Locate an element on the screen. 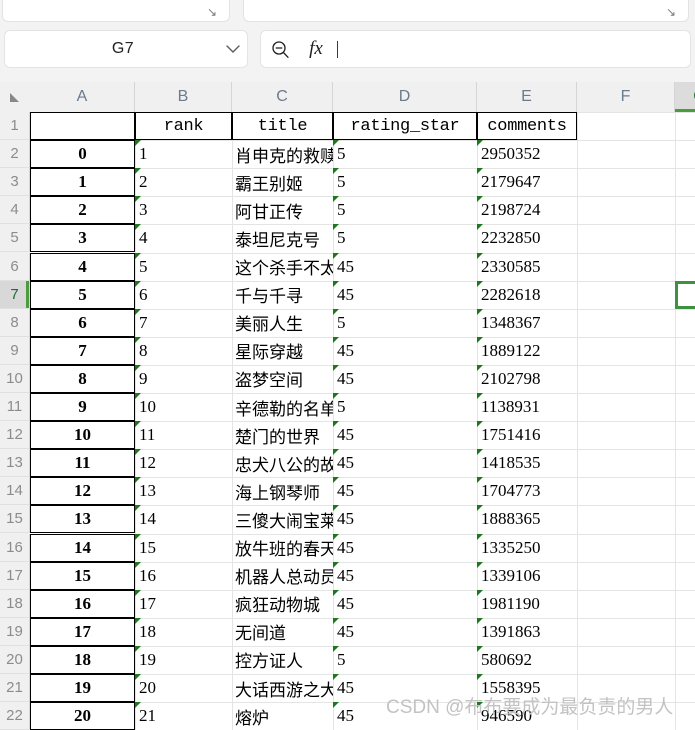  cell-a4: 2 is located at coordinates (82, 210).